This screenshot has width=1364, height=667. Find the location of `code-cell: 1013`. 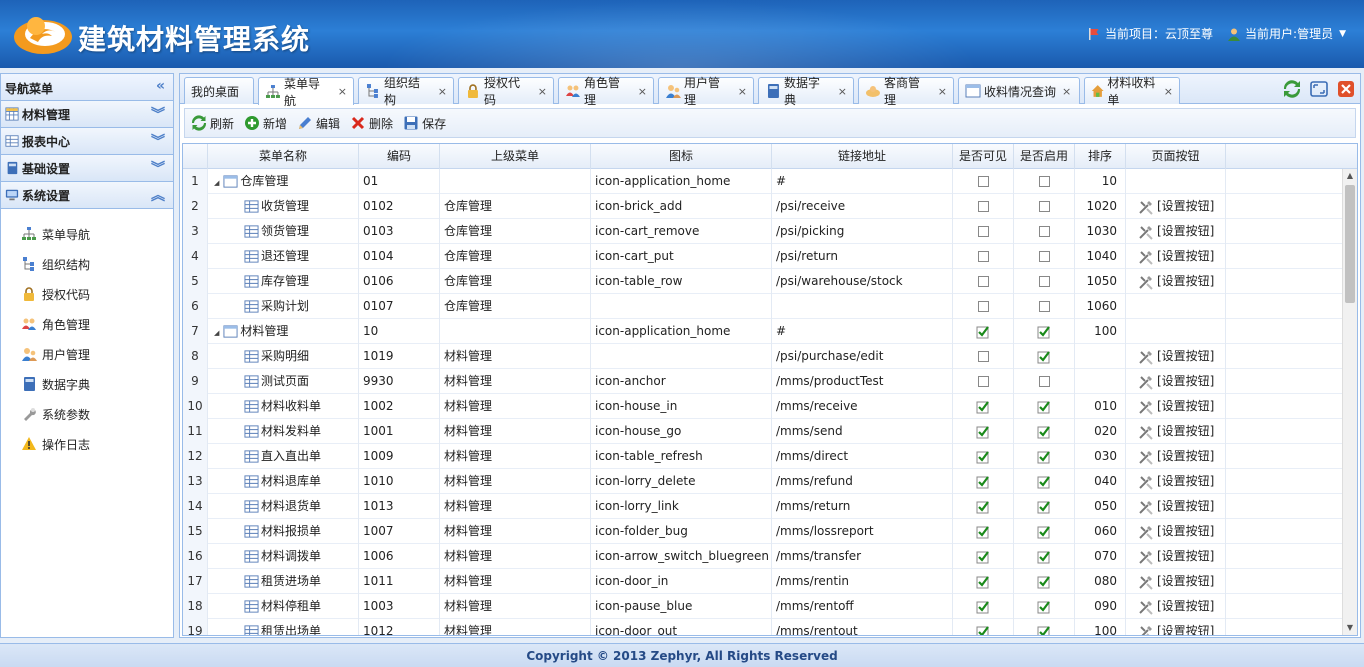

code-cell: 1013 is located at coordinates (399, 506).